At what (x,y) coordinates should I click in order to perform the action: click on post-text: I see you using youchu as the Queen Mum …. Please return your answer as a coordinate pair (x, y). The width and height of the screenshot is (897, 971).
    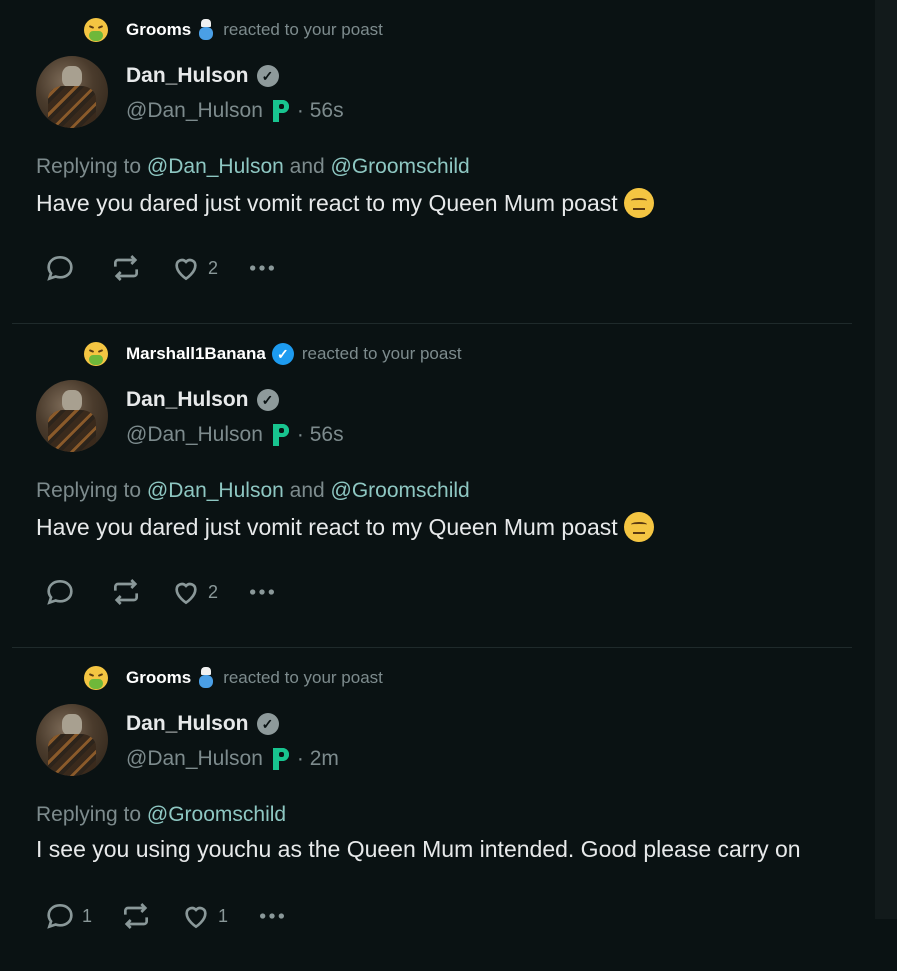
    Looking at the image, I should click on (418, 849).